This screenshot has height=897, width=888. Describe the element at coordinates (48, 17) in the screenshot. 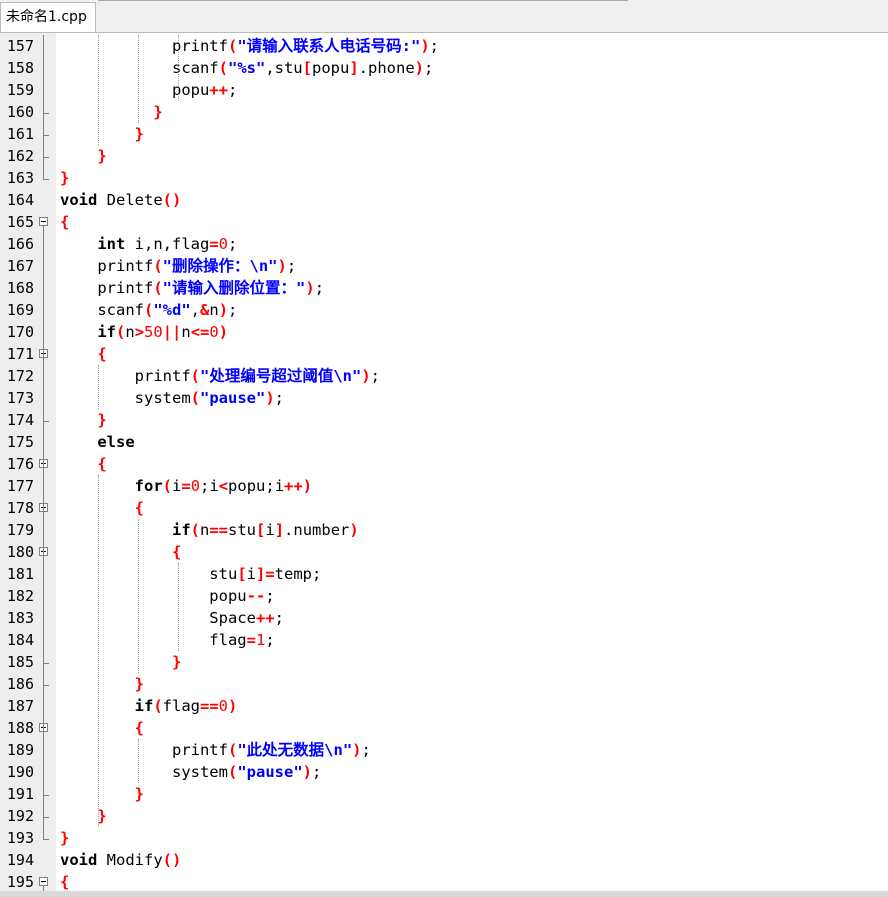

I see `tab-file: 未命名1.cpp` at that location.